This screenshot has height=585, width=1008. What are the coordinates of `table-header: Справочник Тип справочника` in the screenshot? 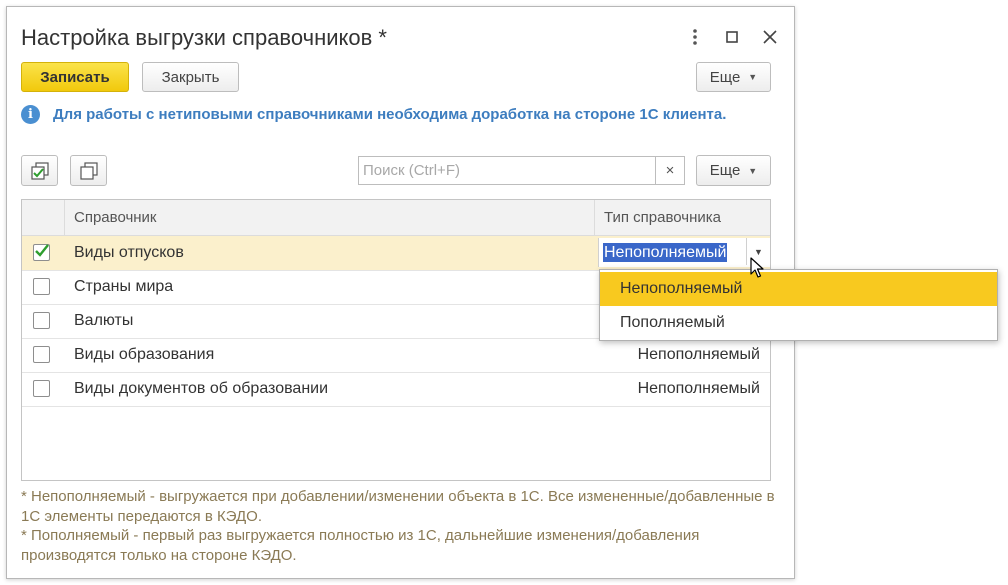 It's located at (396, 218).